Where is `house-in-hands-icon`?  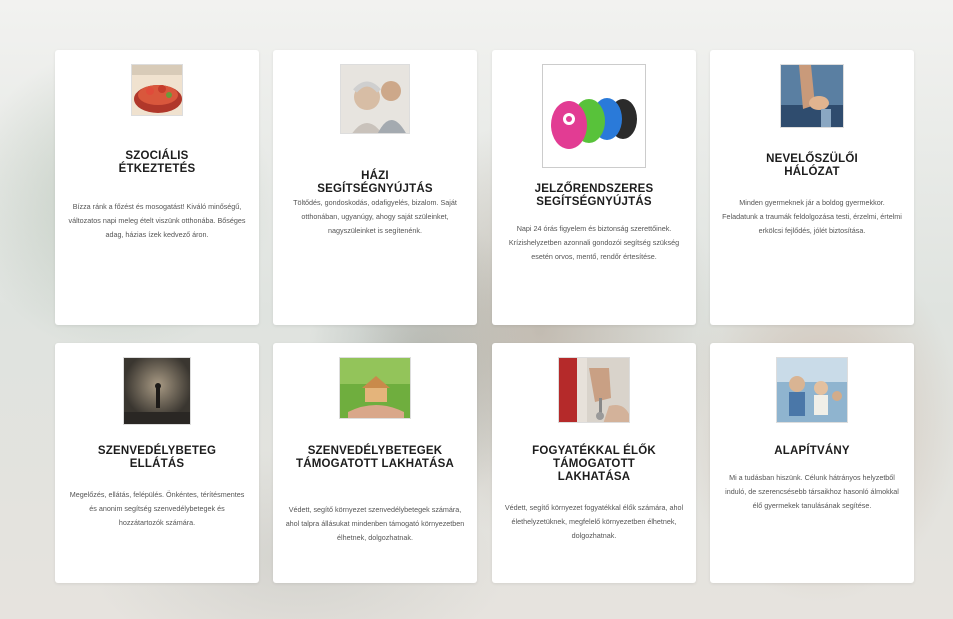
house-in-hands-icon is located at coordinates (375, 388).